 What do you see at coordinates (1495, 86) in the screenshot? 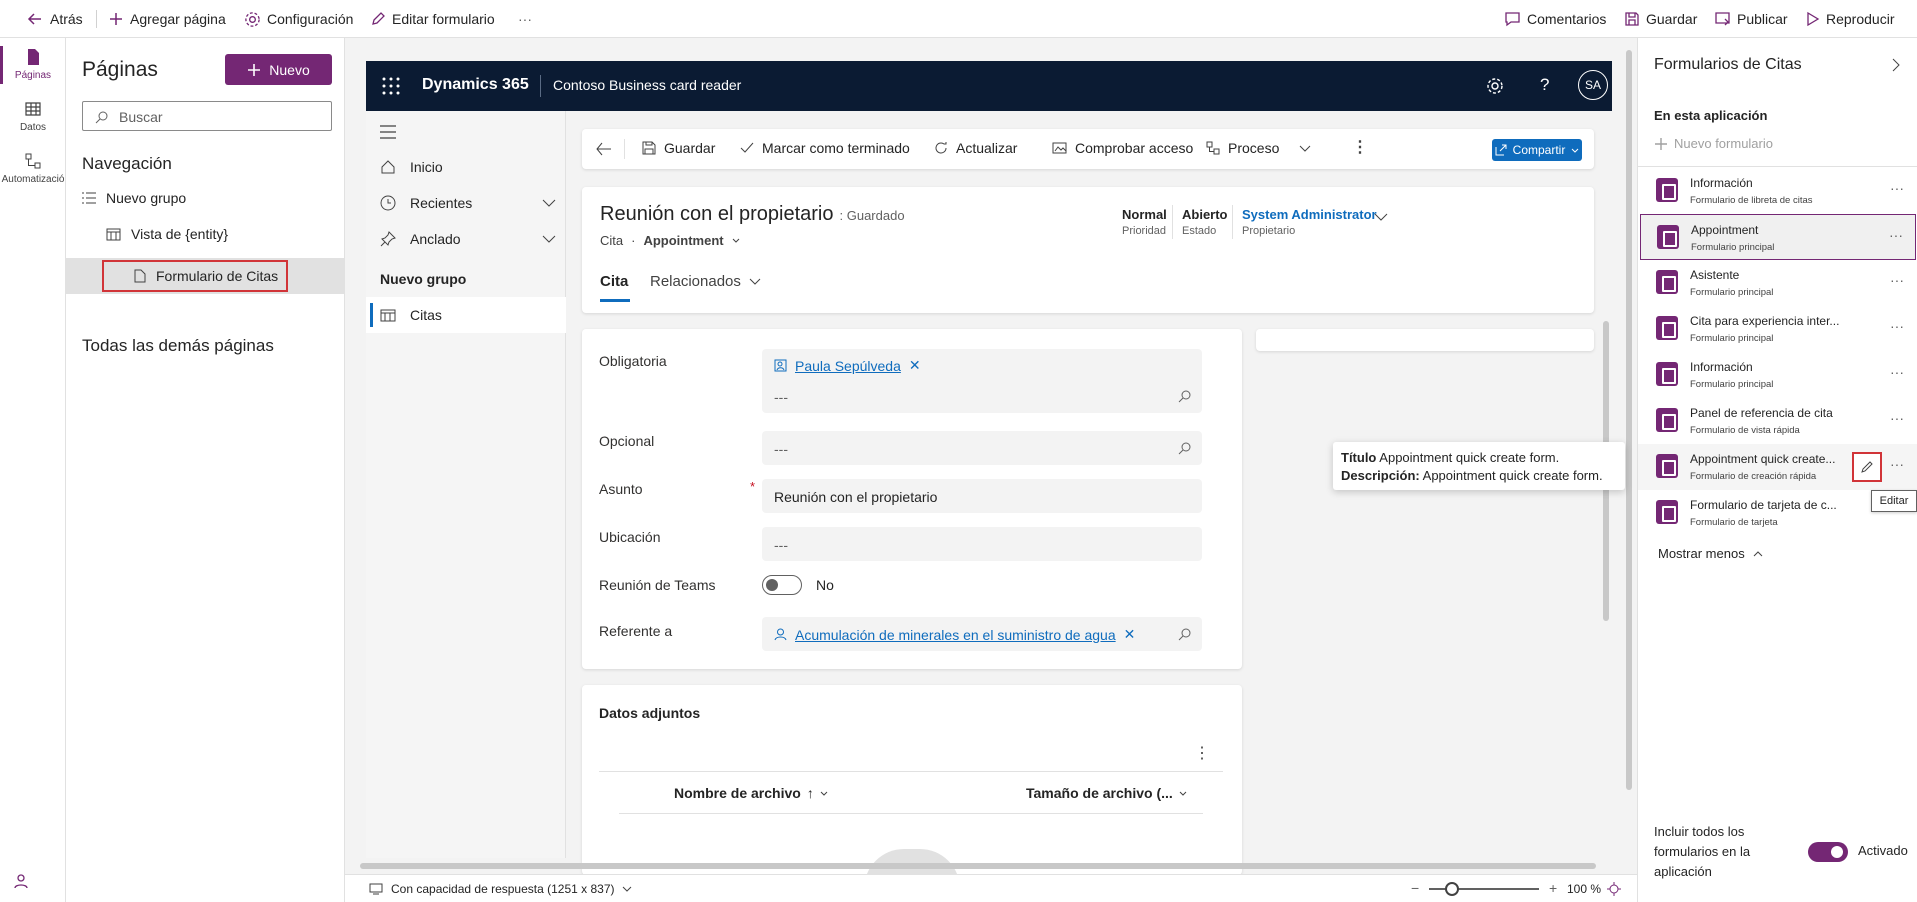
I see `gear-icon` at bounding box center [1495, 86].